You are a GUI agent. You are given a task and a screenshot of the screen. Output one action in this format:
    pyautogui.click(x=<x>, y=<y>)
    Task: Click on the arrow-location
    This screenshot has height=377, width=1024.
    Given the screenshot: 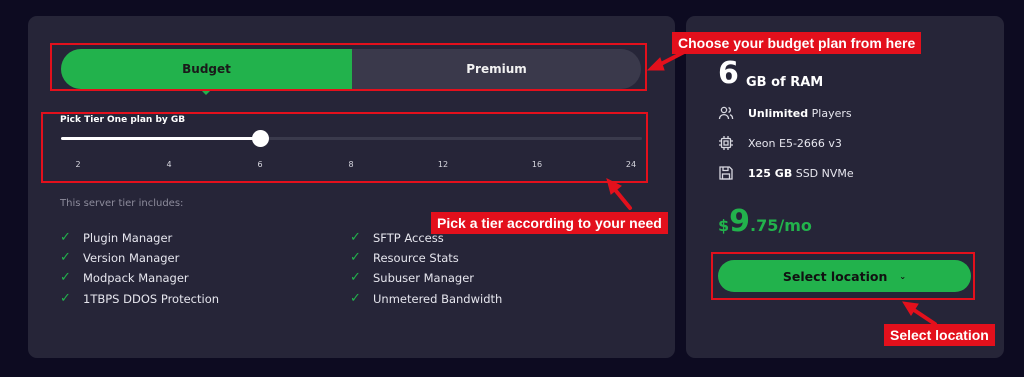 What is the action you would take?
    pyautogui.click(x=923, y=316)
    